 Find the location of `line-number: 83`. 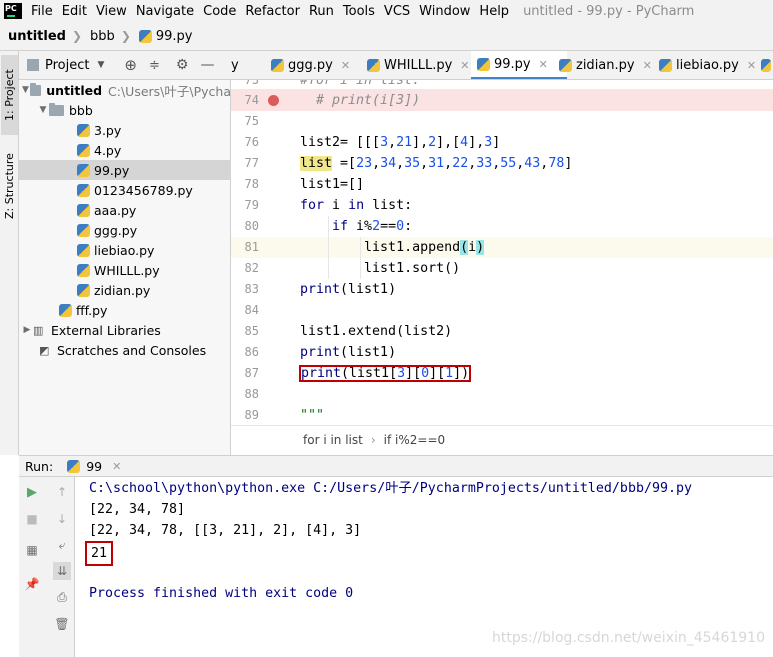

line-number: 83 is located at coordinates (251, 289).